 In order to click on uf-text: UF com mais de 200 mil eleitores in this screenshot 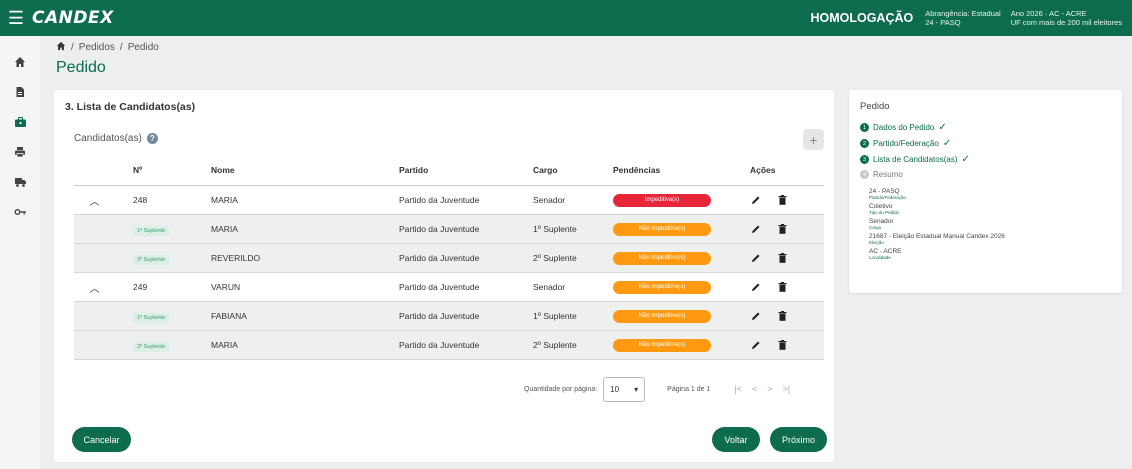, I will do `click(1066, 22)`.